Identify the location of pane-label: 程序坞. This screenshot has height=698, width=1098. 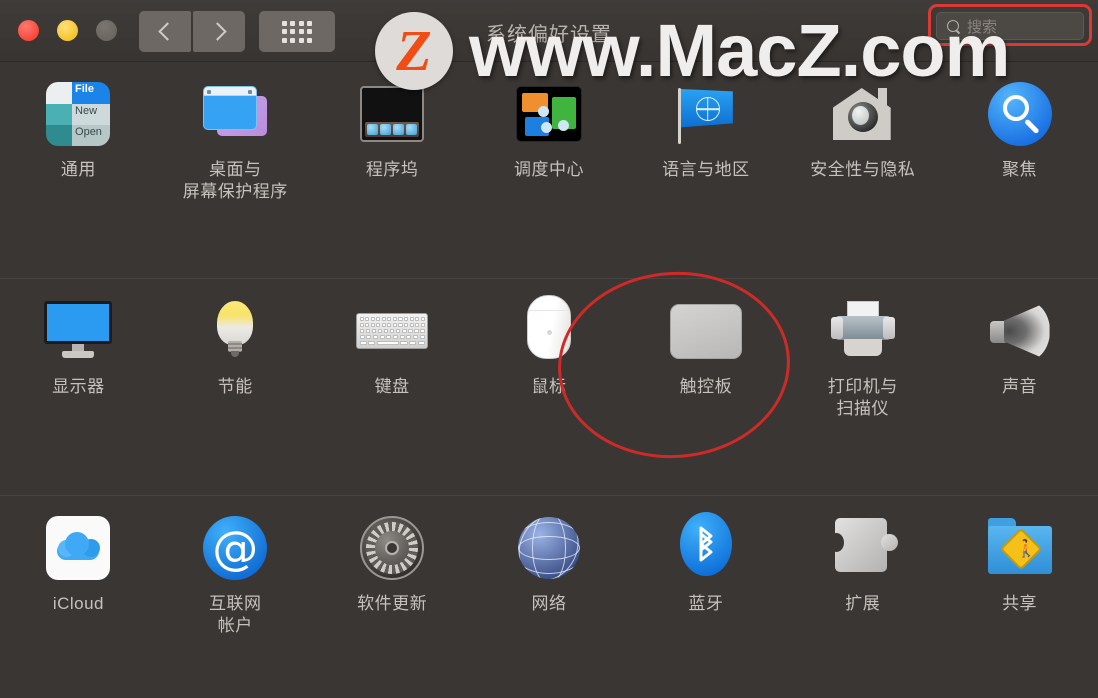
(392, 169).